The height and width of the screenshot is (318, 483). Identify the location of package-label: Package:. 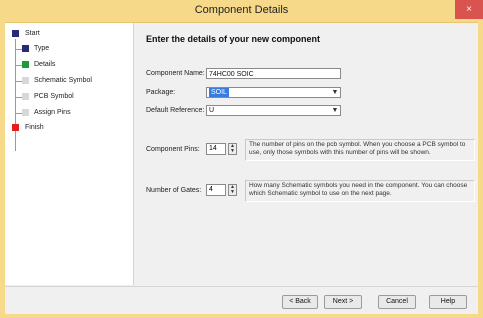
(161, 92).